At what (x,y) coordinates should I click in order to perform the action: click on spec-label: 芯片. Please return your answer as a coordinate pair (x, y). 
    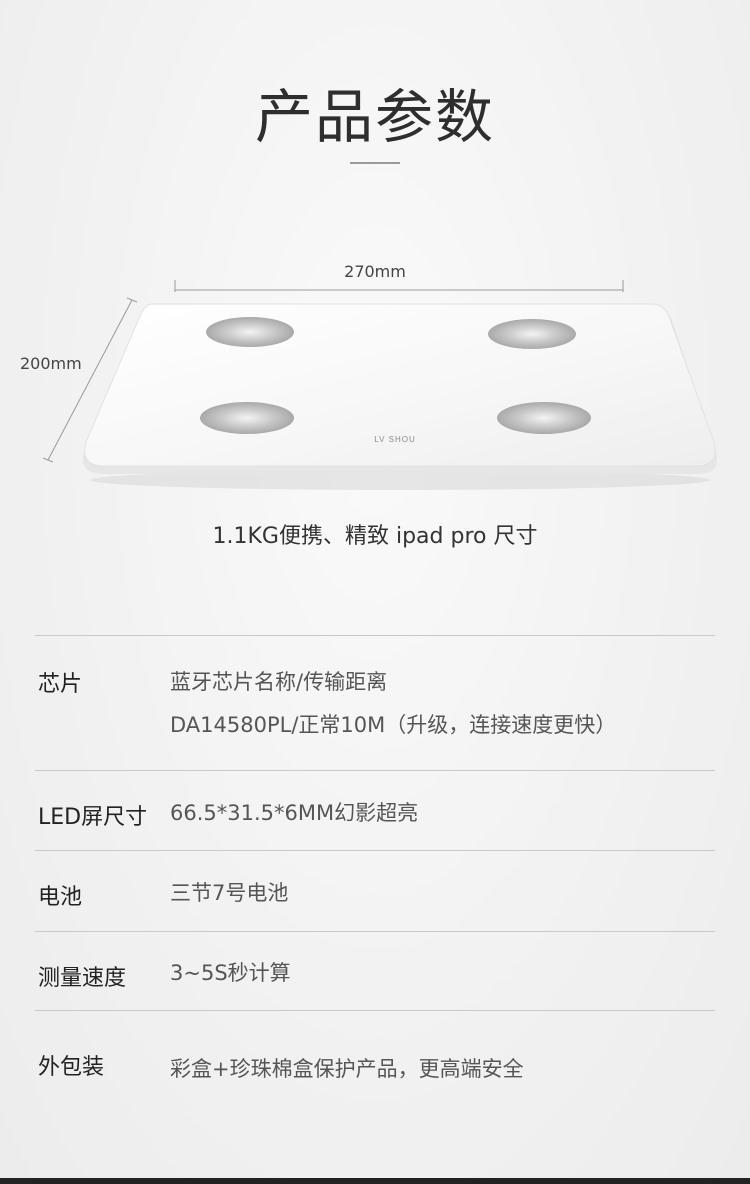
    Looking at the image, I should click on (60, 684).